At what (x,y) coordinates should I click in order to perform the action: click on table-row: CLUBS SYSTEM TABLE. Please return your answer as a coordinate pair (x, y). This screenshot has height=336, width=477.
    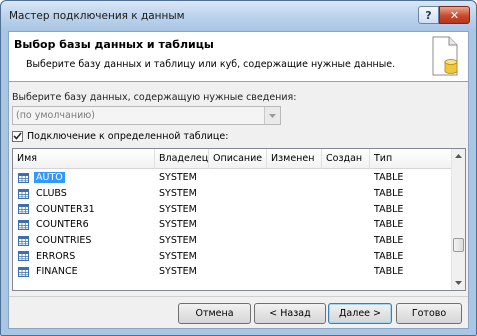
    Looking at the image, I should click on (232, 194).